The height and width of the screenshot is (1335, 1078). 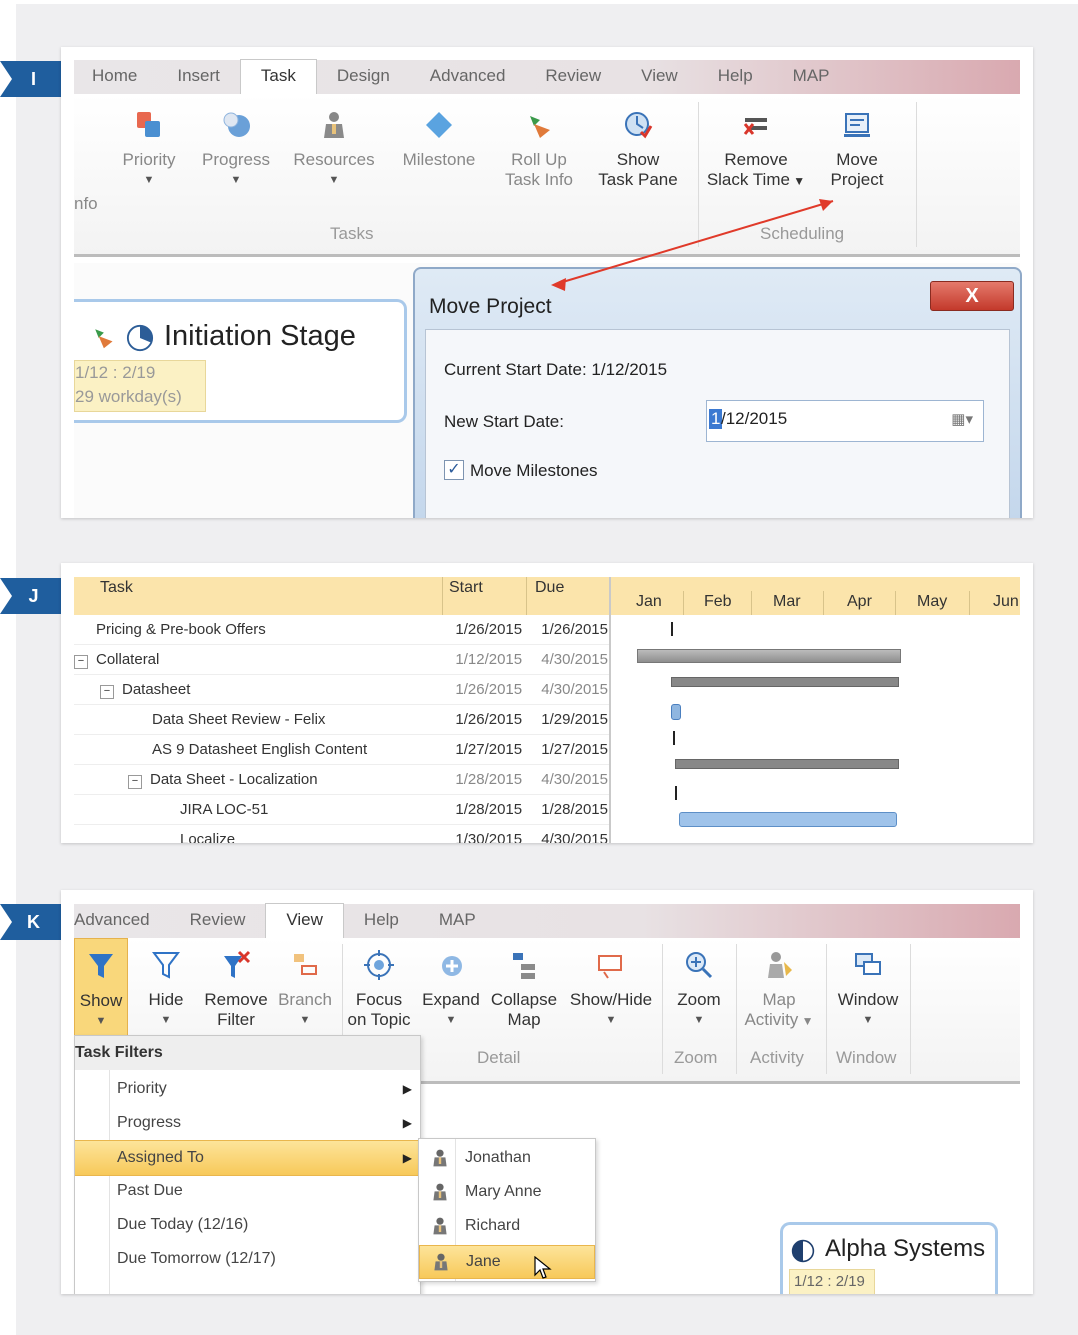 I want to click on submenu-item-label: Jonathan, so click(x=498, y=1157).